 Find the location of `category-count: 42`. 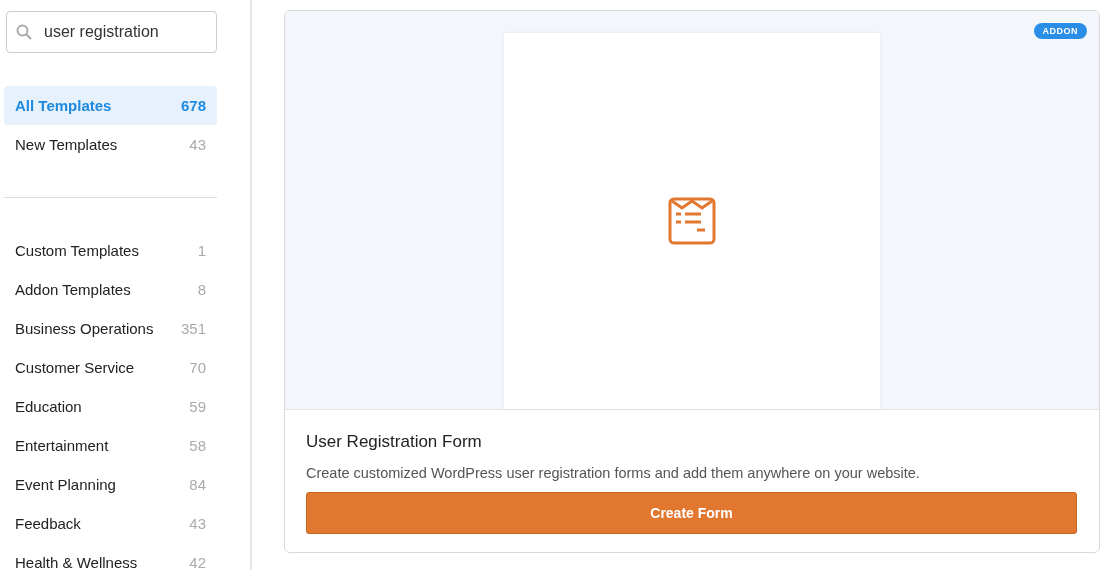

category-count: 42 is located at coordinates (197, 562).